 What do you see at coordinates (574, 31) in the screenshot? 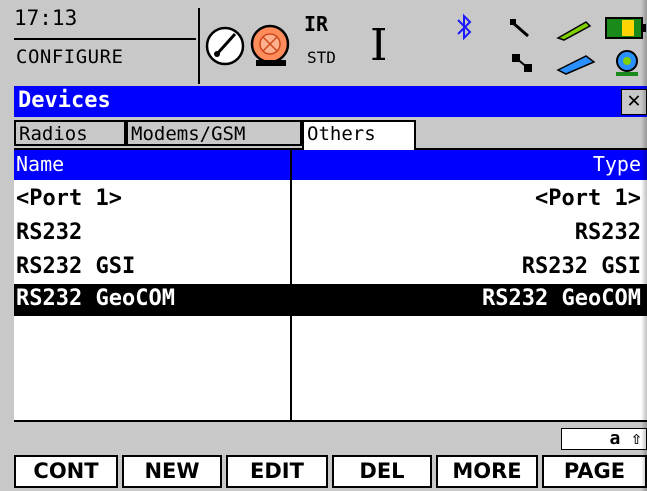
I see `pen-icon` at bounding box center [574, 31].